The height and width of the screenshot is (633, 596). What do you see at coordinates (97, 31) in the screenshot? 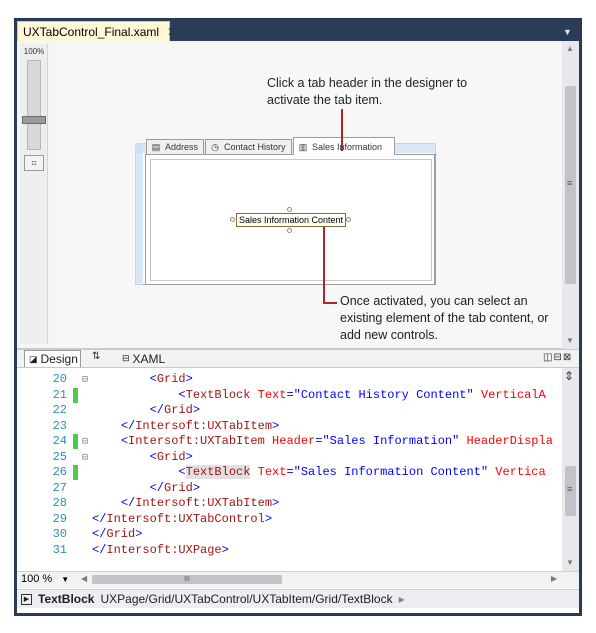
I see `document-tab: UXTabControl_Final.xaml ✕` at bounding box center [97, 31].